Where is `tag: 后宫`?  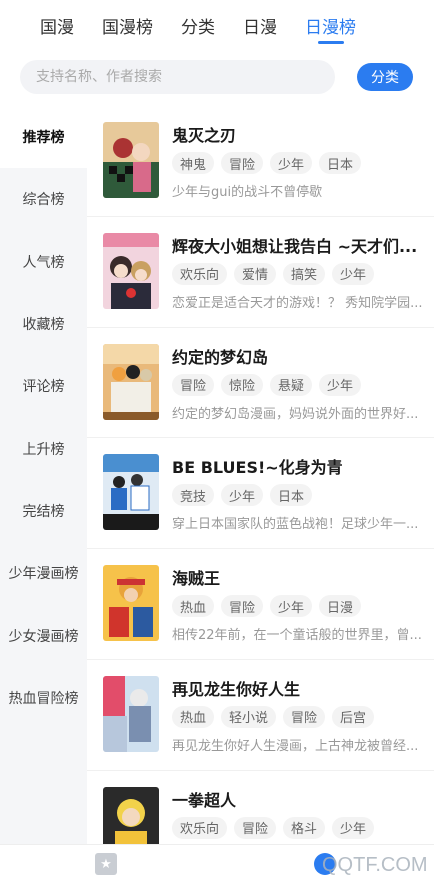 tag: 后宫 is located at coordinates (353, 716).